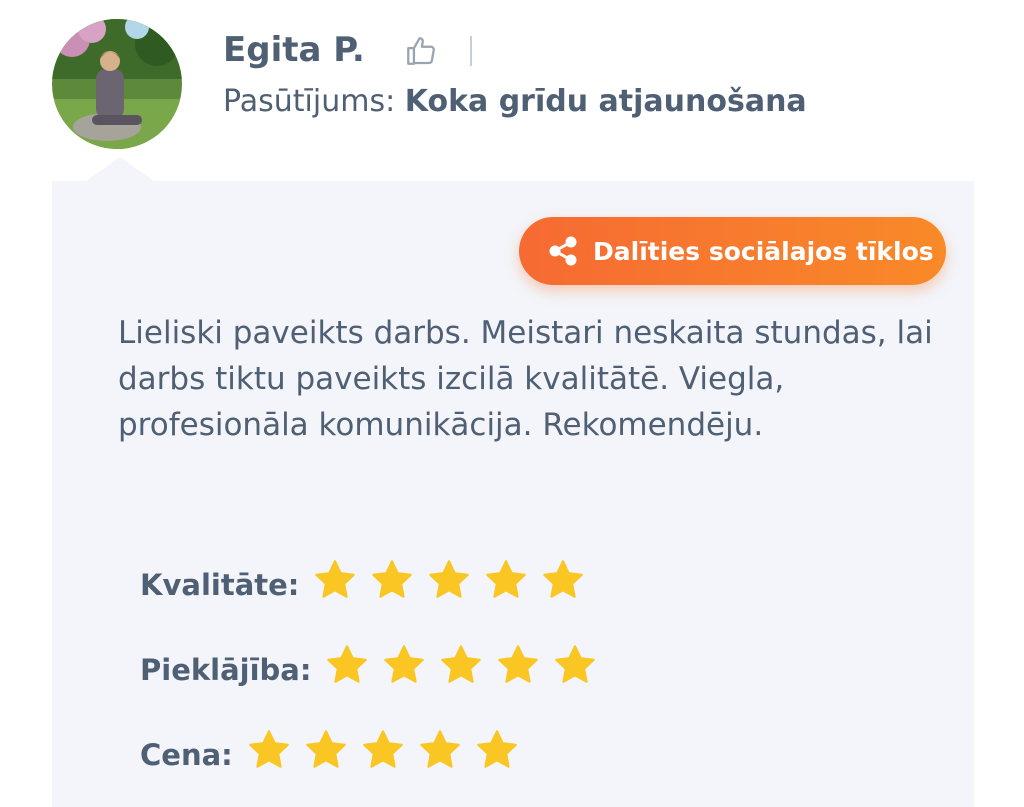 This screenshot has height=807, width=1024. I want to click on avatar-photo, so click(117, 84).